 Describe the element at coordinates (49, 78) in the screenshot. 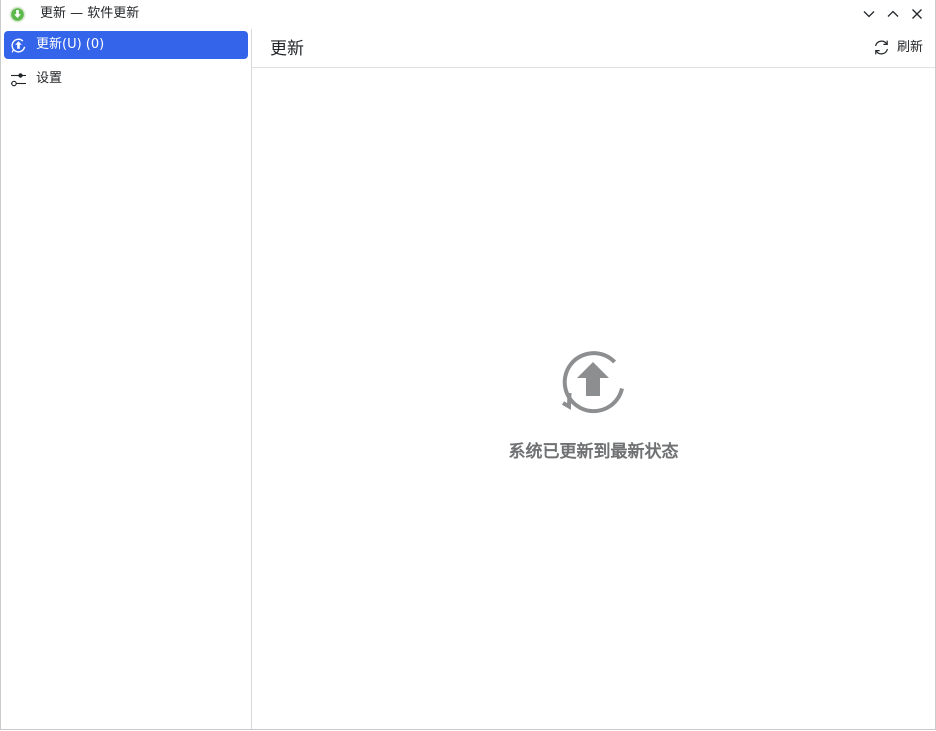

I see `sidebar-item-label: 设置` at that location.